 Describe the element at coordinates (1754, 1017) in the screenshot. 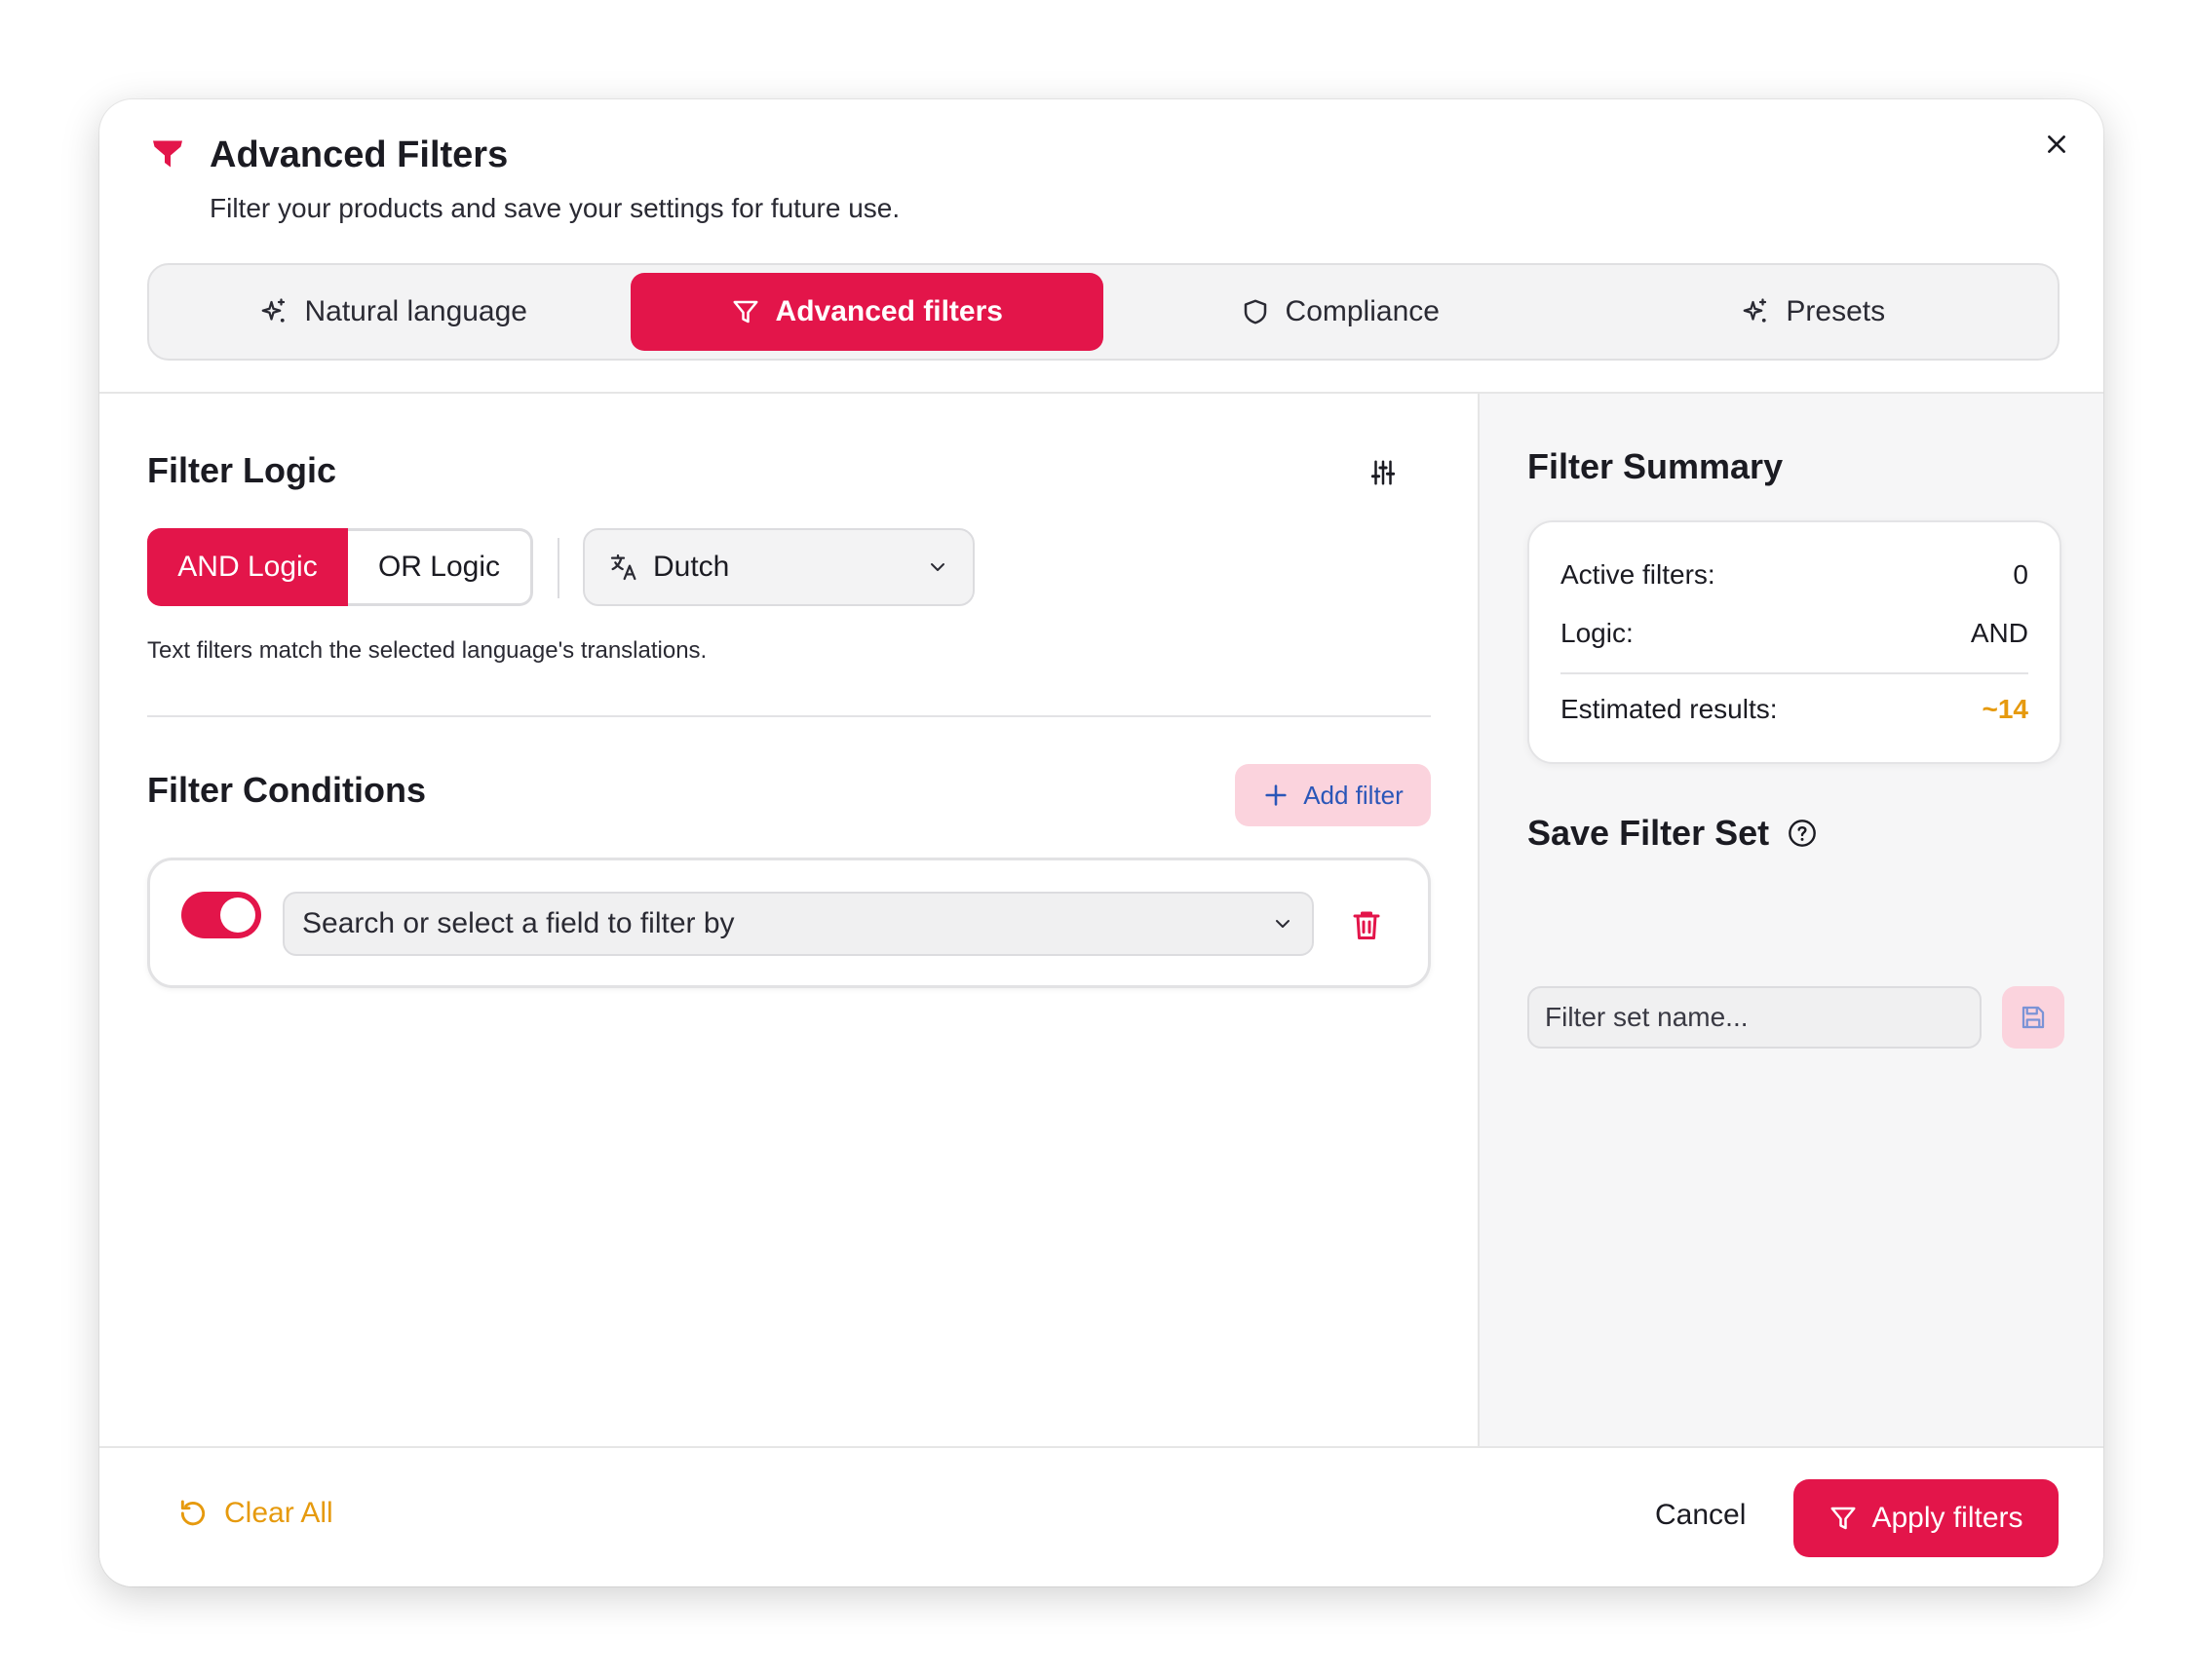

I see `filter-set-name-input` at that location.